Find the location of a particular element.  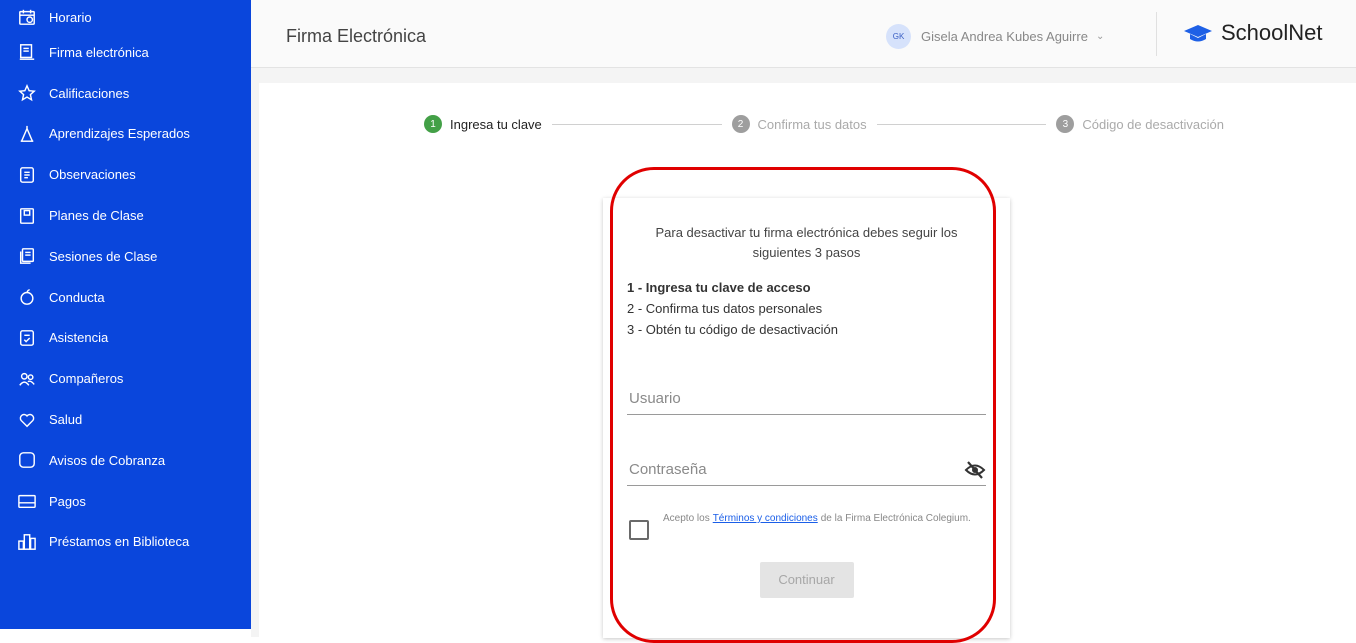

terms-suffix: de la Firma Electrónica Colegium. is located at coordinates (895, 518).